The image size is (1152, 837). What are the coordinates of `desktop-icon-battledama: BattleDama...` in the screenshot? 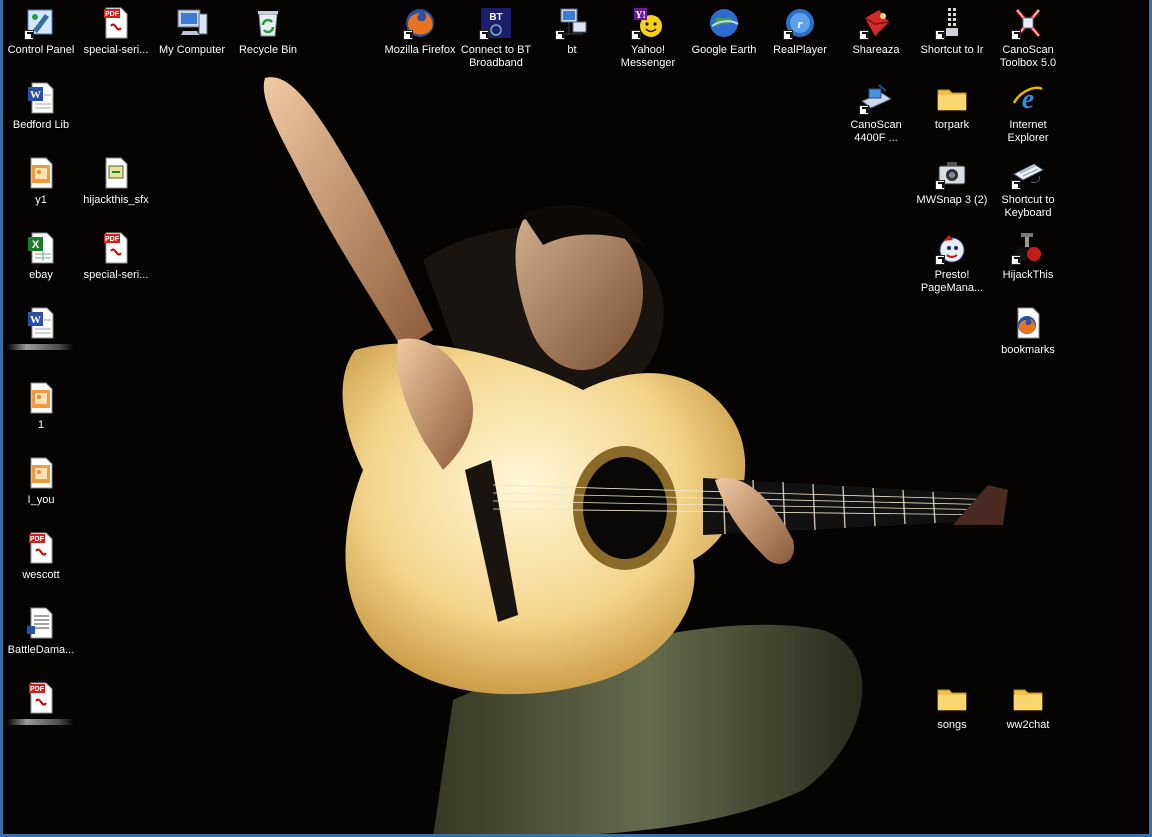 It's located at (41, 640).